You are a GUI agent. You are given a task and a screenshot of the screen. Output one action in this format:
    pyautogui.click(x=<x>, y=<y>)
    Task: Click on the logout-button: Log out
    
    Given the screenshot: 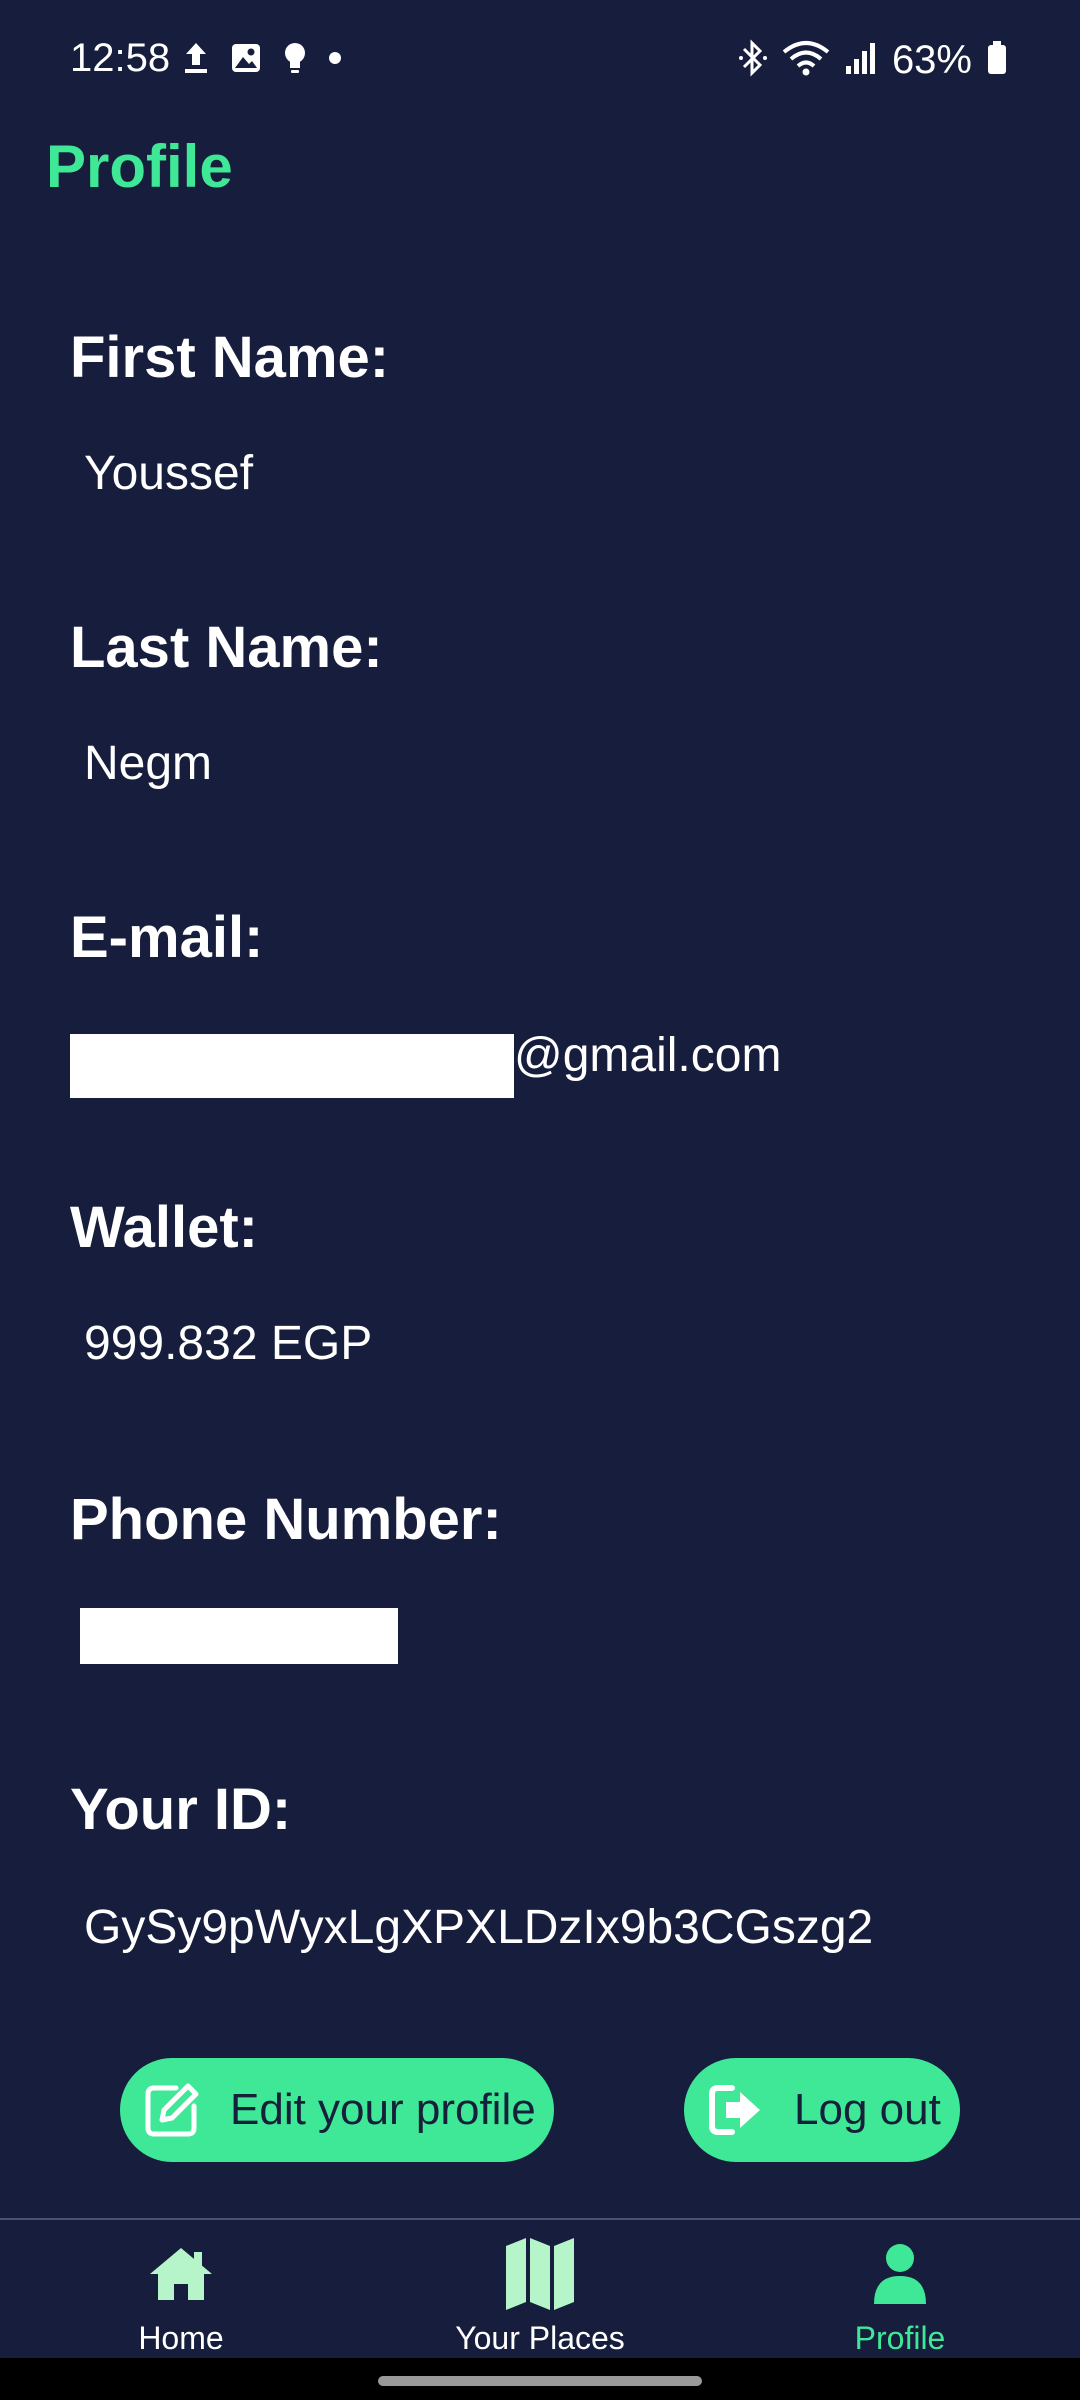 What is the action you would take?
    pyautogui.click(x=822, y=2110)
    